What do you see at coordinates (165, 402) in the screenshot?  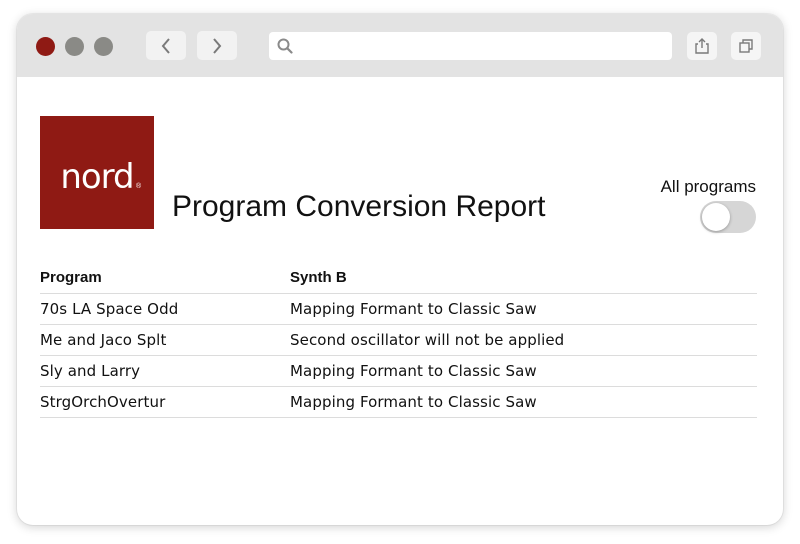 I see `program-name-cell: StrgOrchOvertur` at bounding box center [165, 402].